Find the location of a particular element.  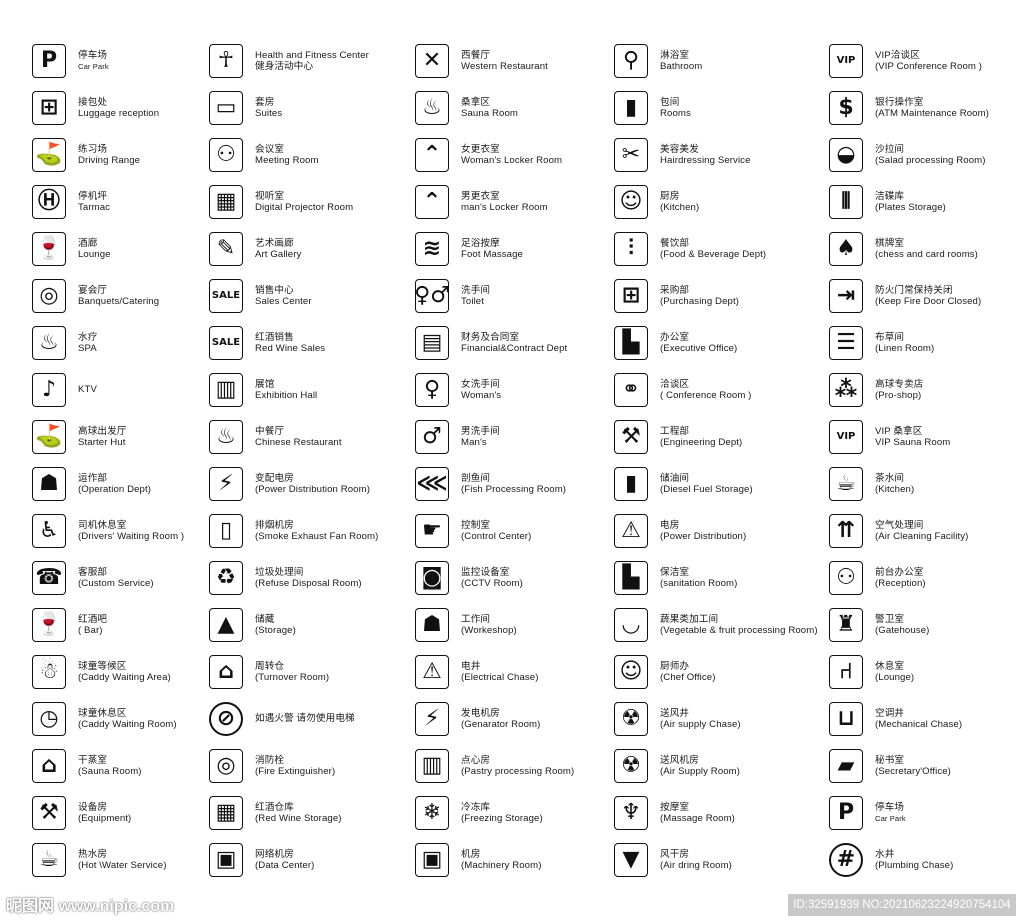

sign-label: 休息室 (Lounge) is located at coordinates (894, 672).